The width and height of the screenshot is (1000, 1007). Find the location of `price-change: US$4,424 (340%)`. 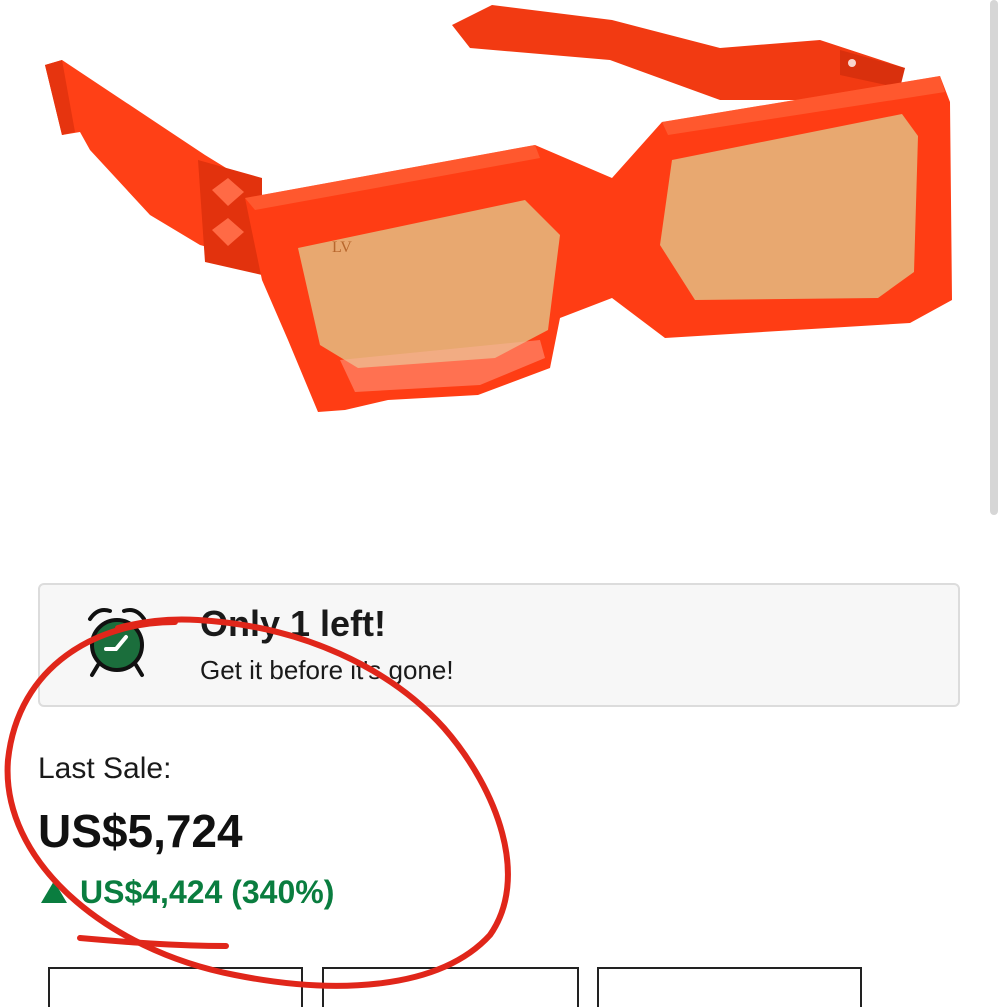

price-change: US$4,424 (340%) is located at coordinates (187, 892).